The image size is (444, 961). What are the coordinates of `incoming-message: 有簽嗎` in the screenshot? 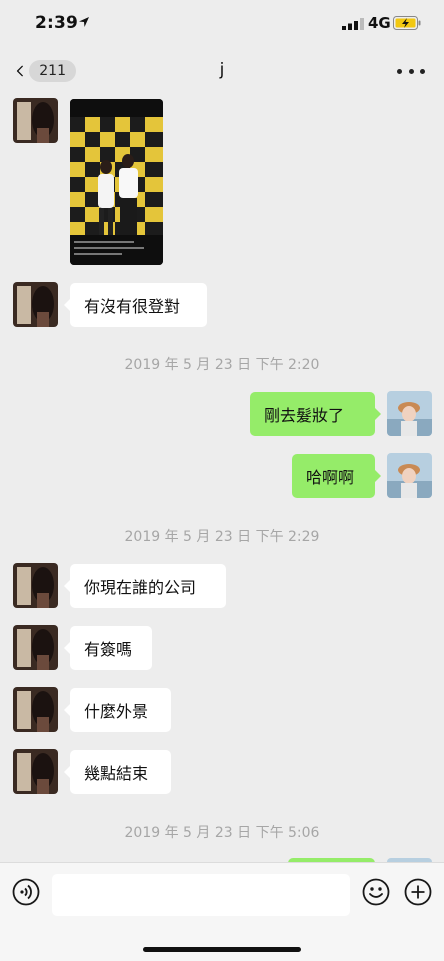 It's located at (108, 648).